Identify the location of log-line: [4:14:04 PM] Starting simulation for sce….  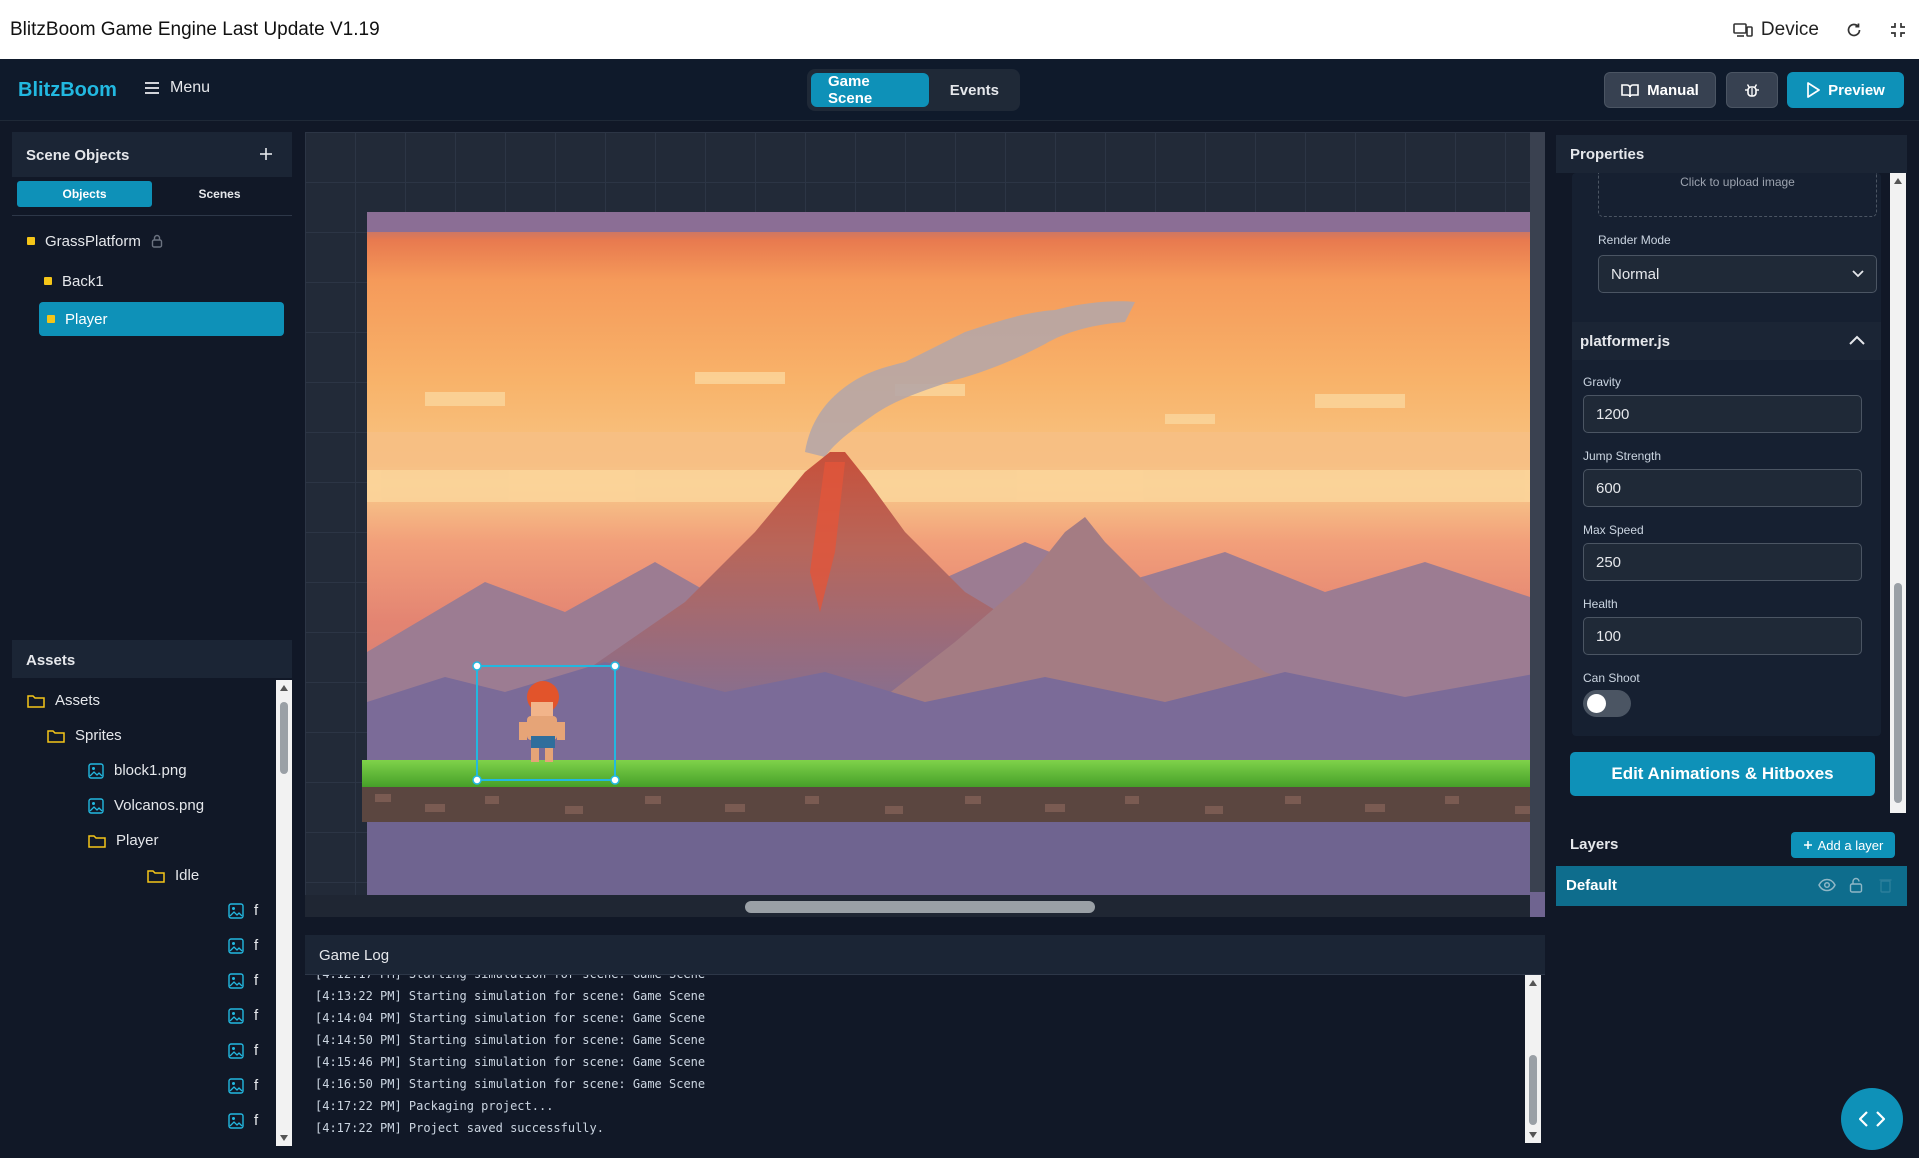
(510, 1018).